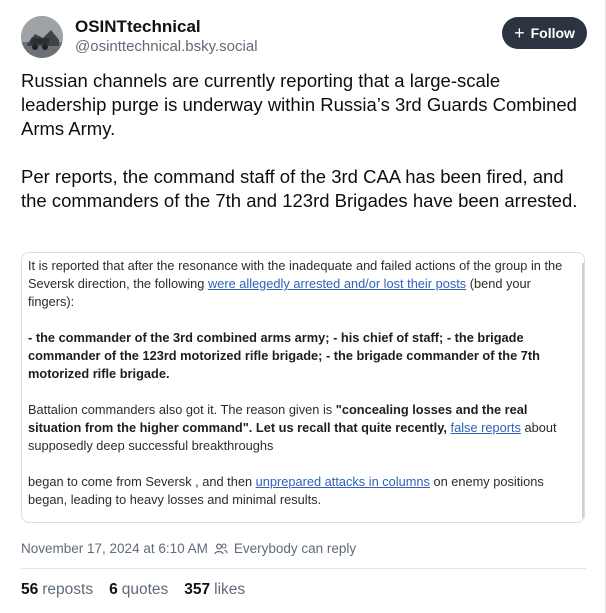 This screenshot has height=613, width=606. What do you see at coordinates (145, 589) in the screenshot?
I see `quotes-label: quotes` at bounding box center [145, 589].